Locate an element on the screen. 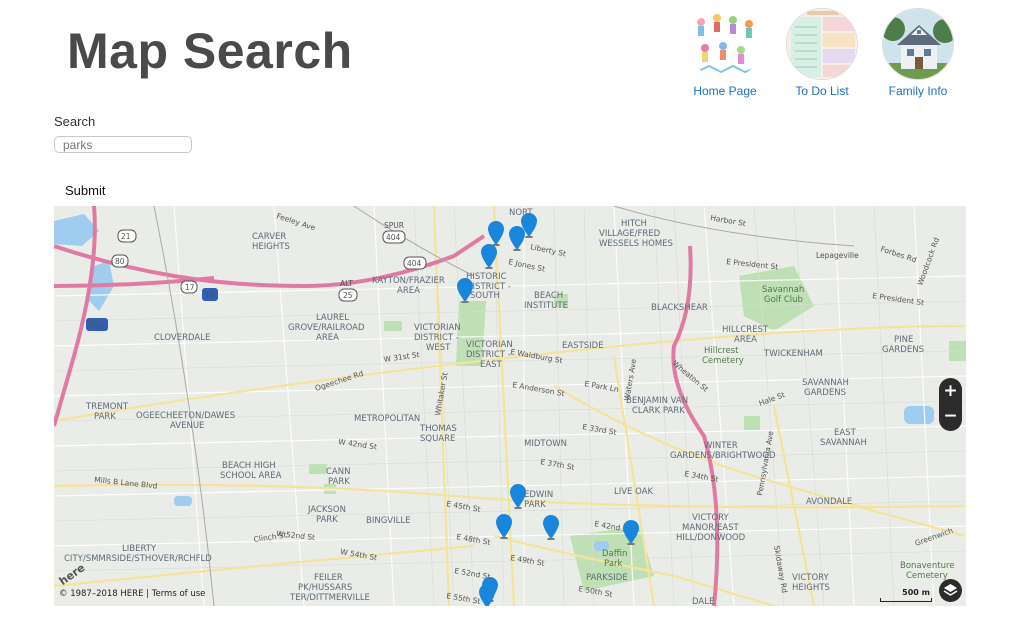  label-eastside: EASTSIDE is located at coordinates (583, 346).